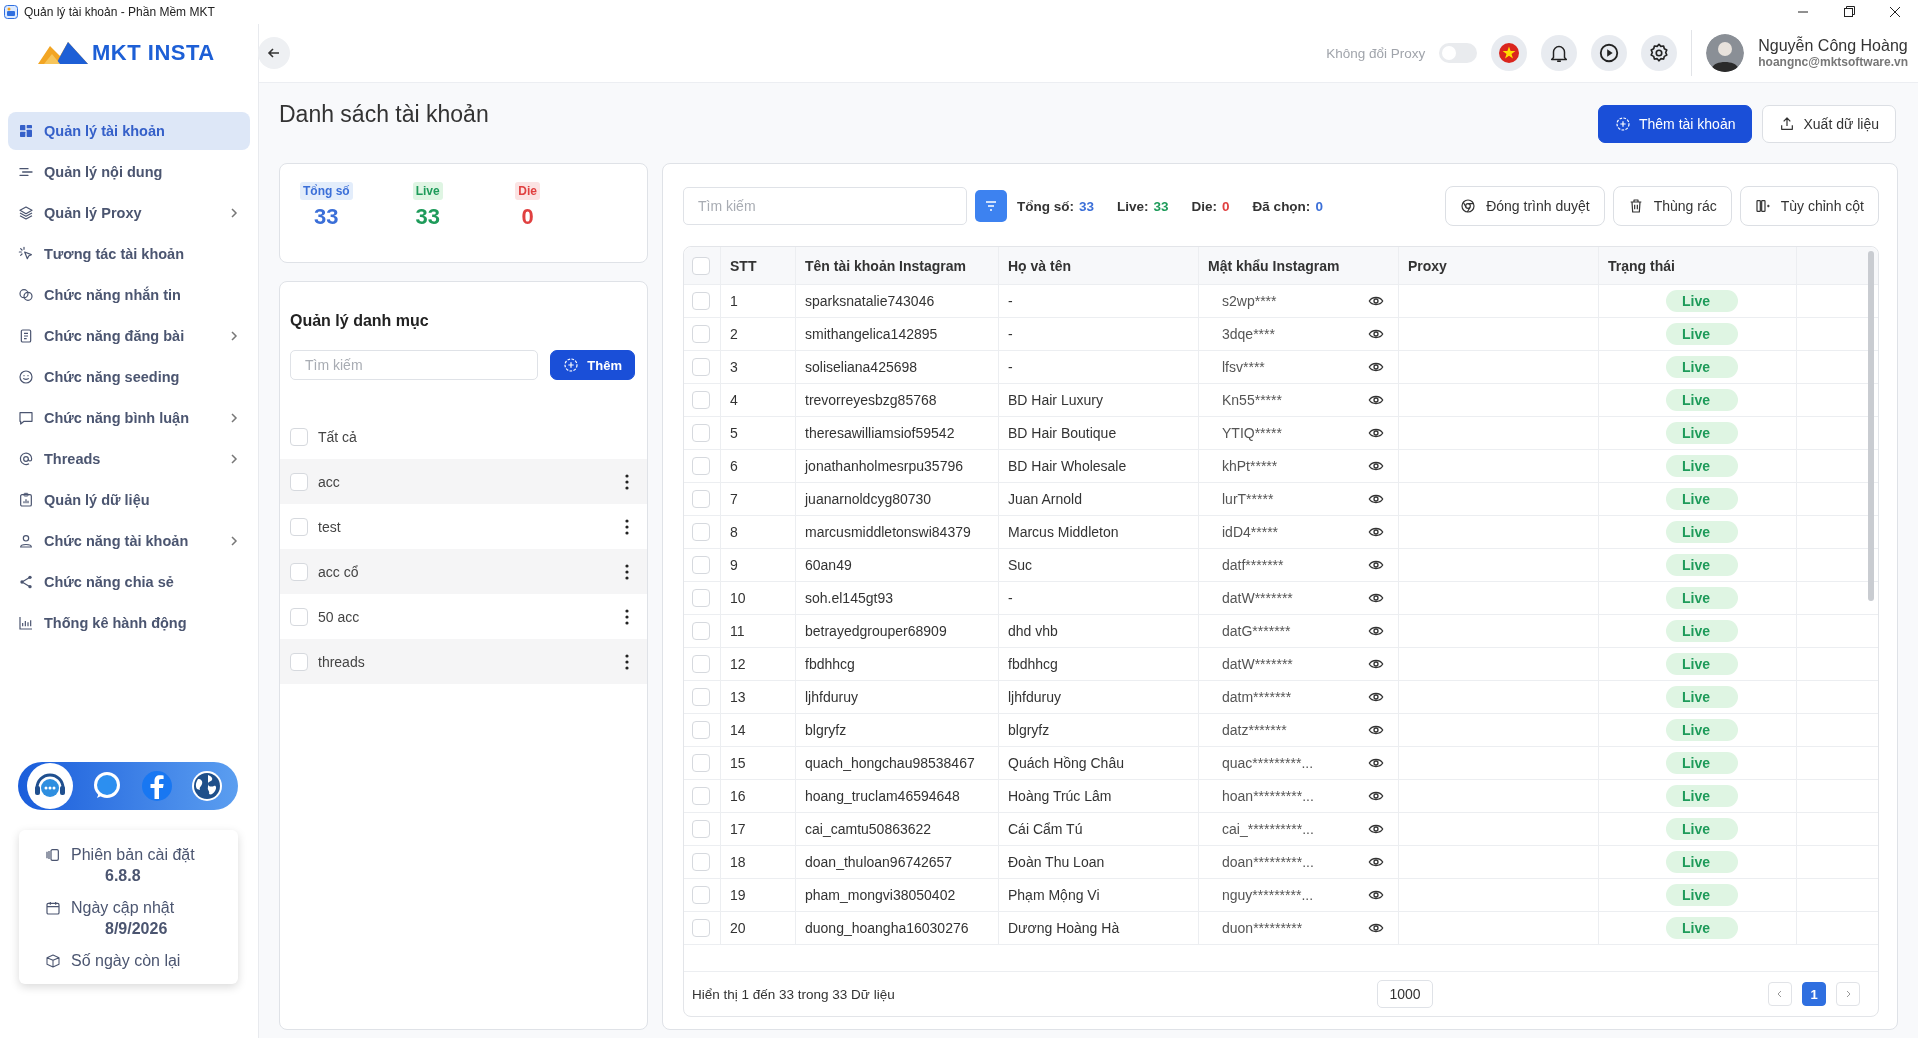 The width and height of the screenshot is (1918, 1038). Describe the element at coordinates (1672, 206) in the screenshot. I see `toolbar-button: Thùng rác` at that location.